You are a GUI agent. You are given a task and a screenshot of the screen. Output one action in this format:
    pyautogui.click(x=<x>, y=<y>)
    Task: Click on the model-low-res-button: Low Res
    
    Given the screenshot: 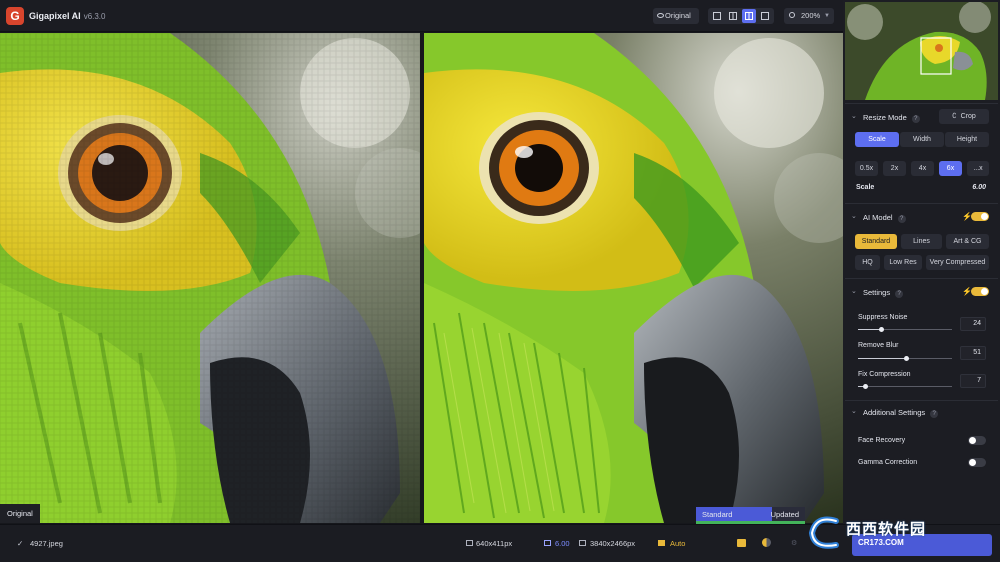 What is the action you would take?
    pyautogui.click(x=903, y=262)
    